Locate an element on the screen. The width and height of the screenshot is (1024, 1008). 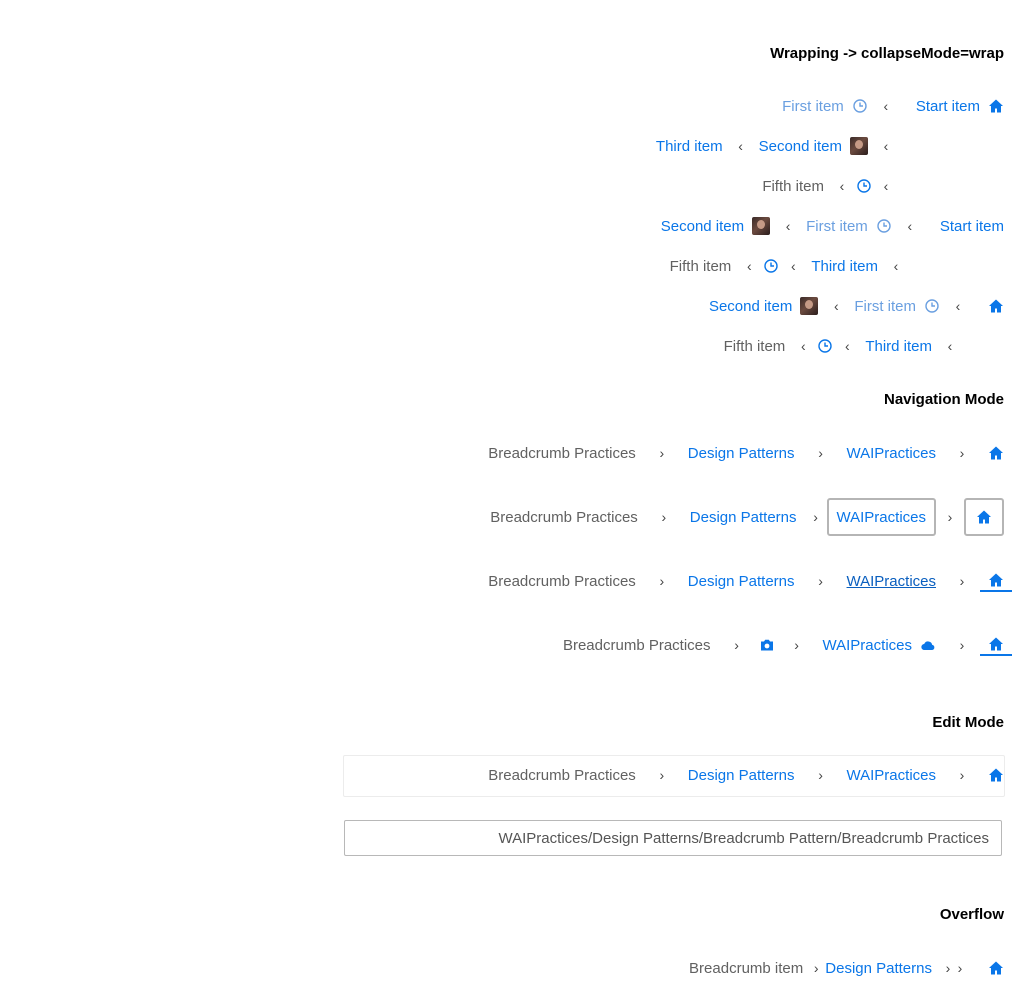
wrap-breadcrumb-3-row-1: Second item ‹ First item ‹ is located at coordinates (856, 306).